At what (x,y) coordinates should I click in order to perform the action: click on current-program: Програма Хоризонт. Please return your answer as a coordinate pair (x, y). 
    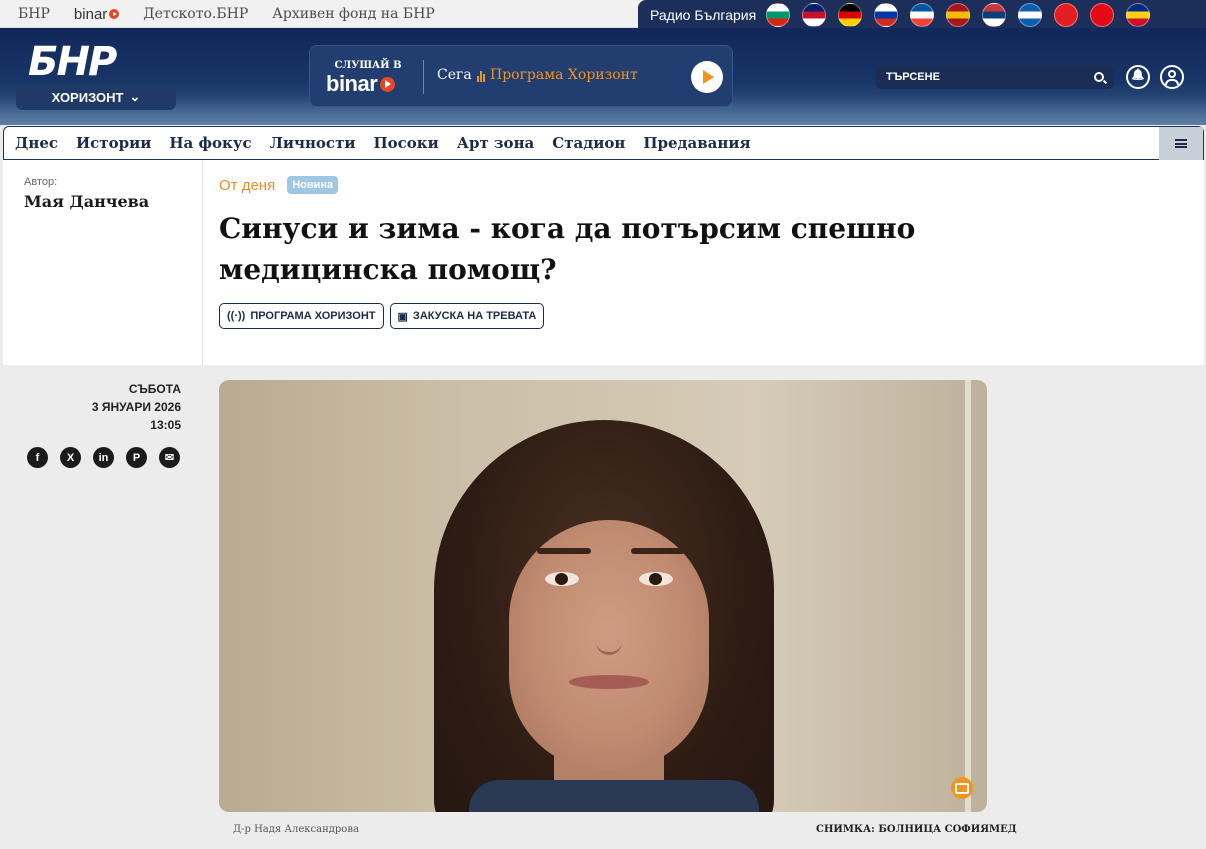
    Looking at the image, I should click on (564, 75).